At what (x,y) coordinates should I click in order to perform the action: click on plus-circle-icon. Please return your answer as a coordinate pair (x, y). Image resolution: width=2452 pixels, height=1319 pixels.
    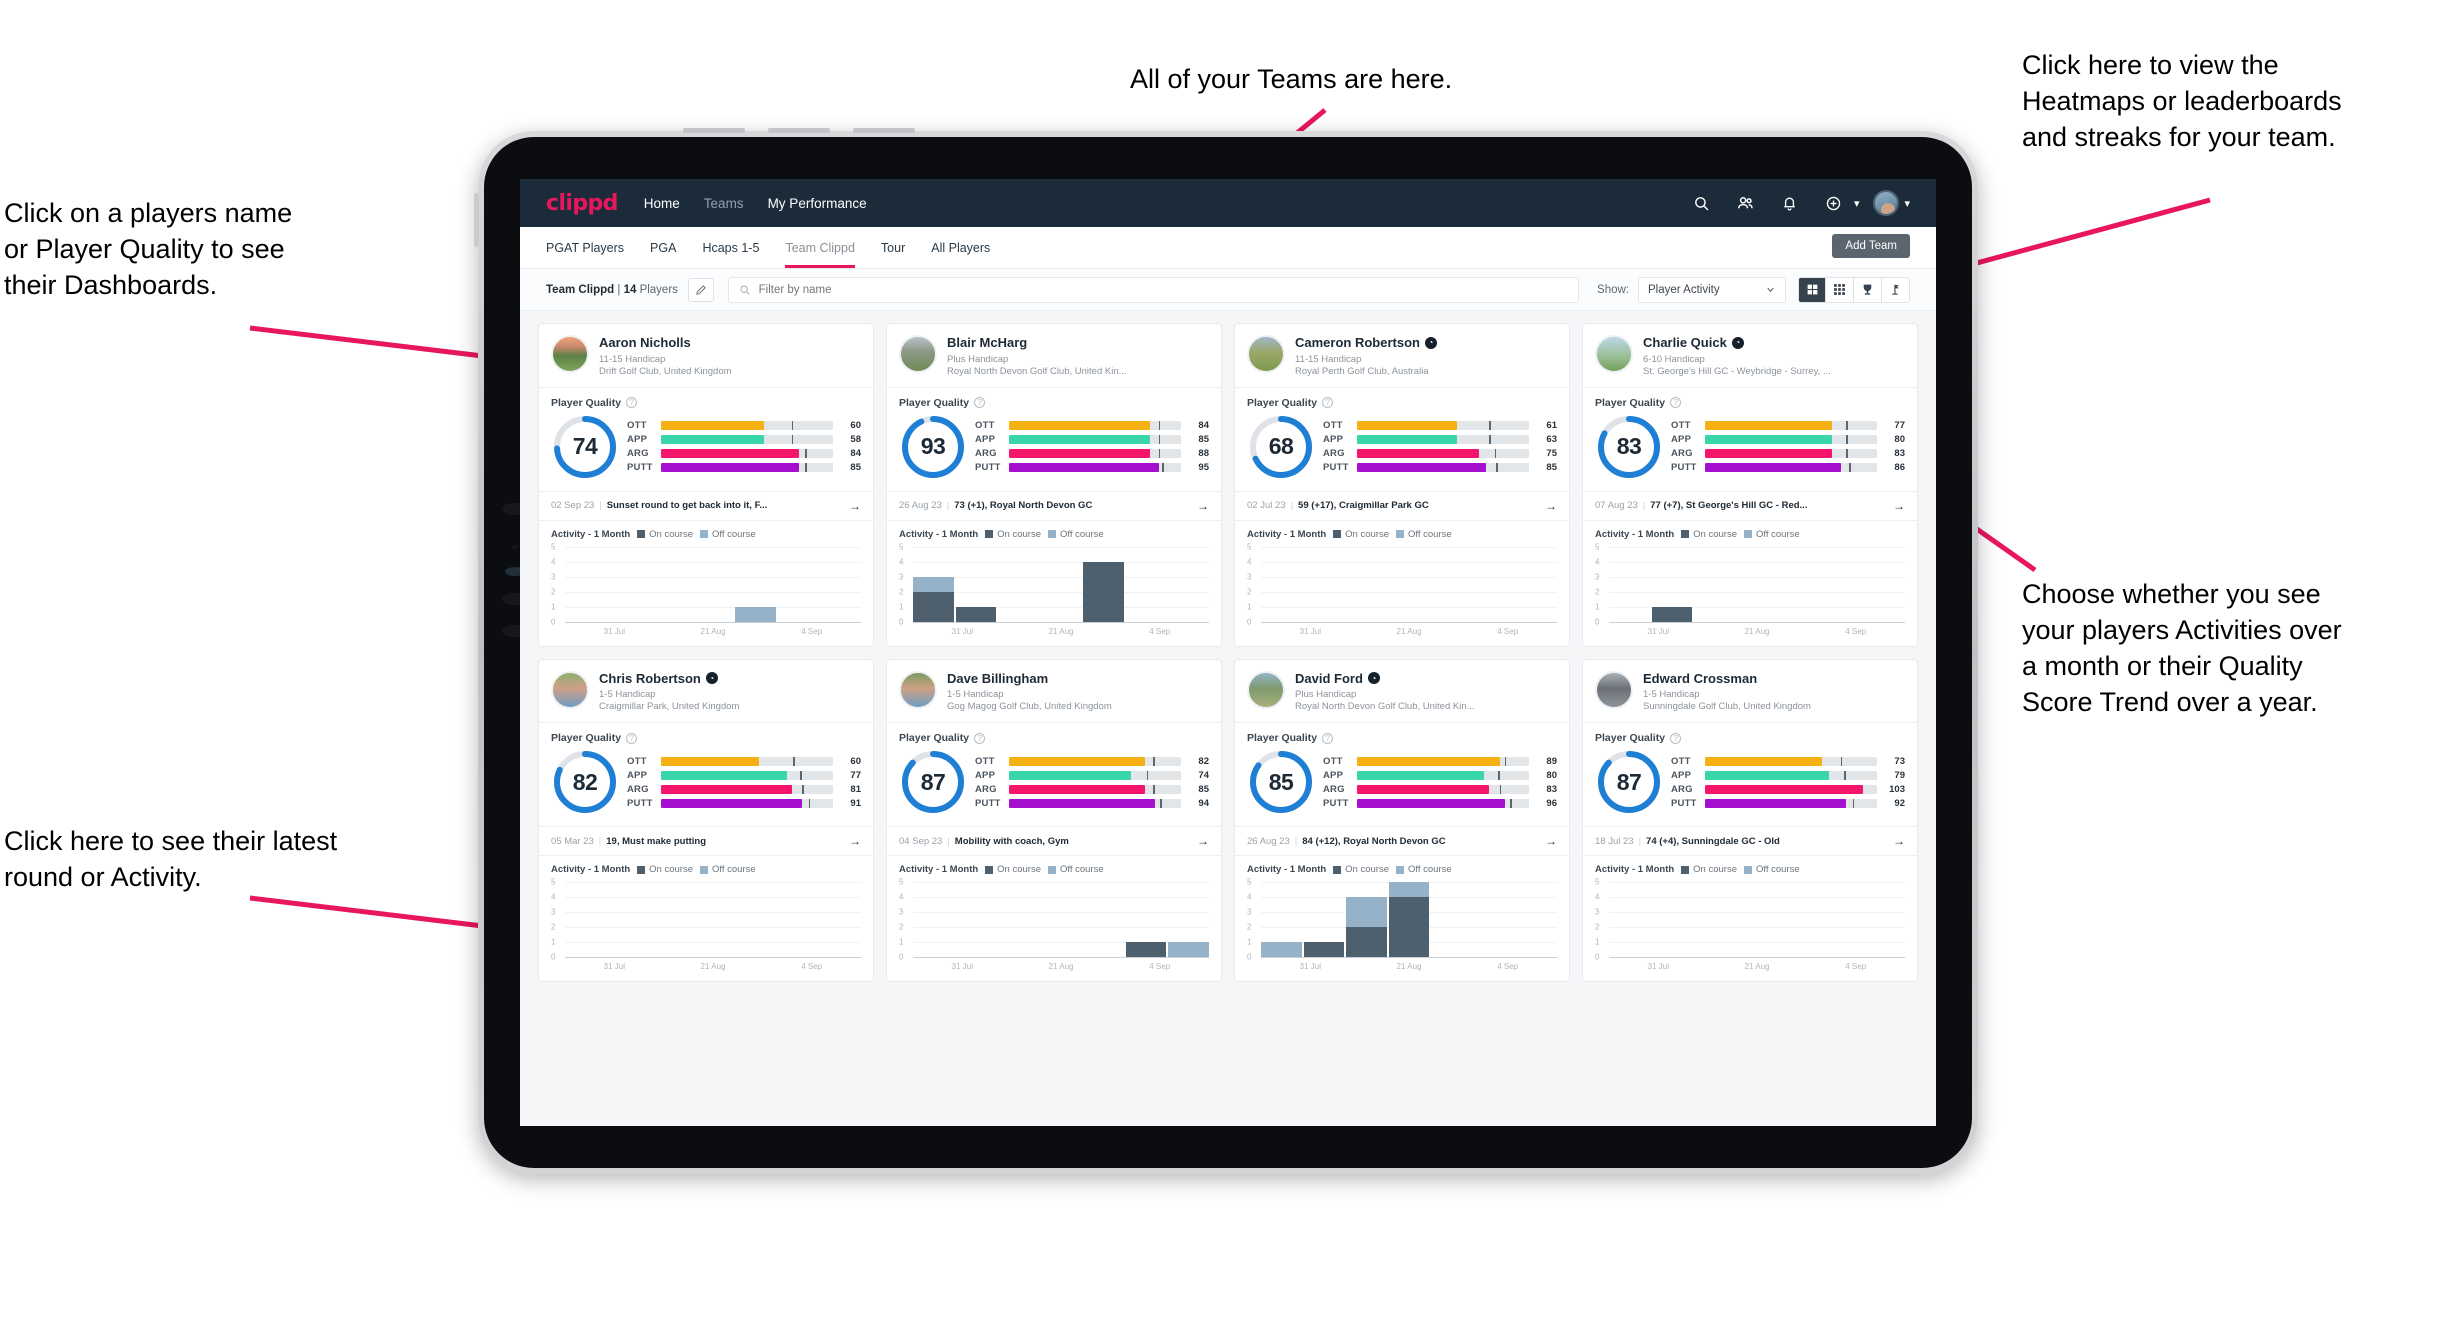
    Looking at the image, I should click on (1834, 203).